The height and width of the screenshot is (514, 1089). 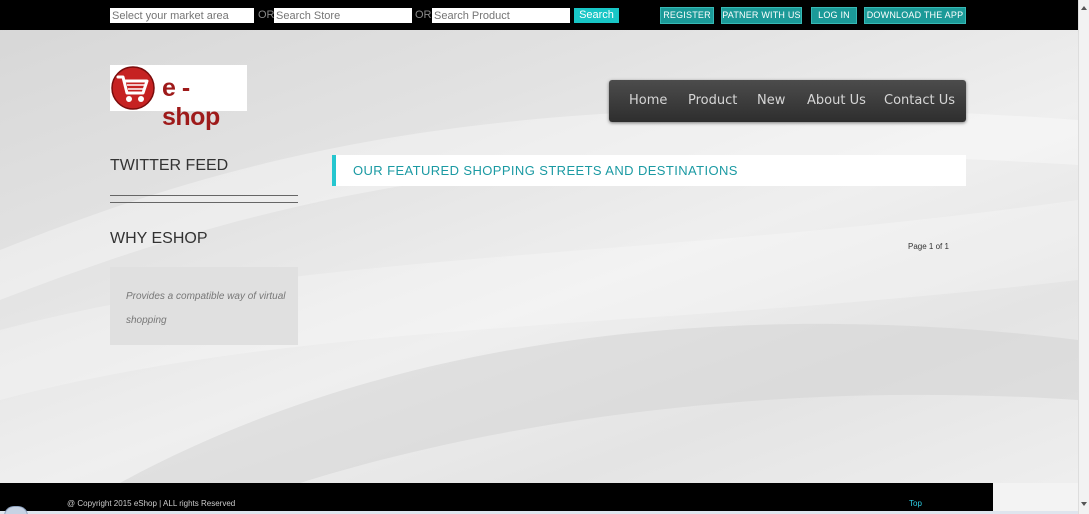 I want to click on search-store-input, so click(x=343, y=15).